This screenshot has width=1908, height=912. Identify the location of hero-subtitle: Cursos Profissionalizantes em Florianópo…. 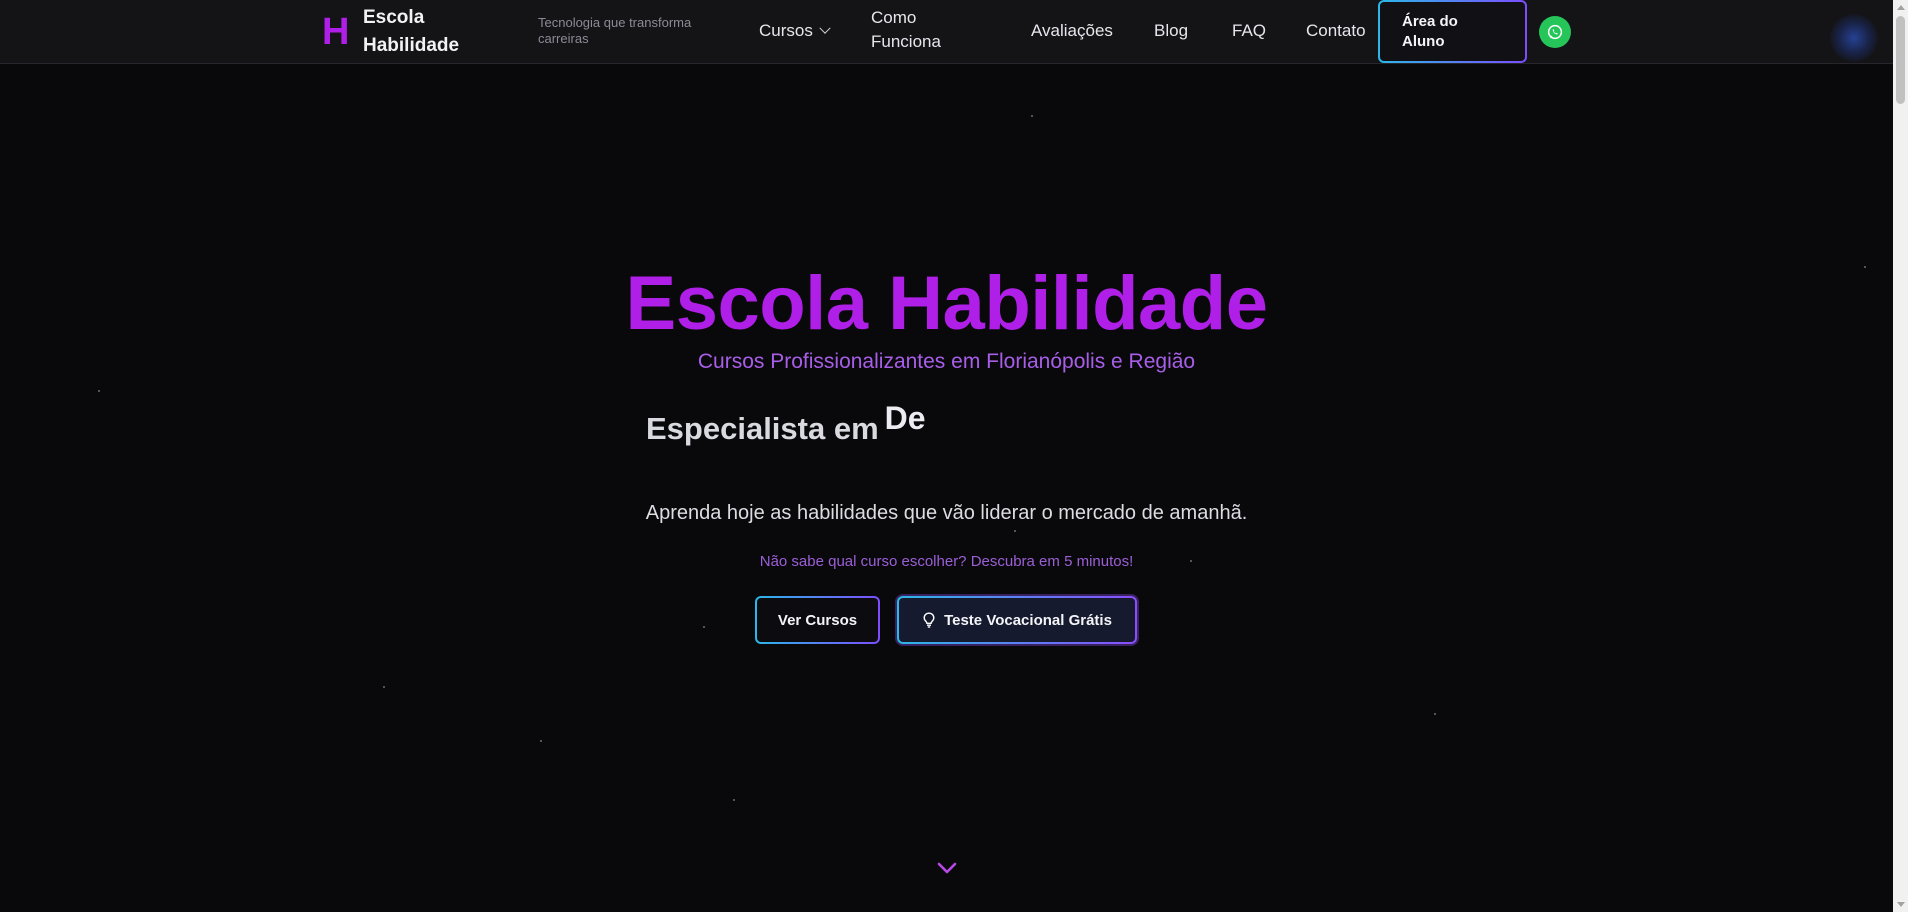
(946, 361).